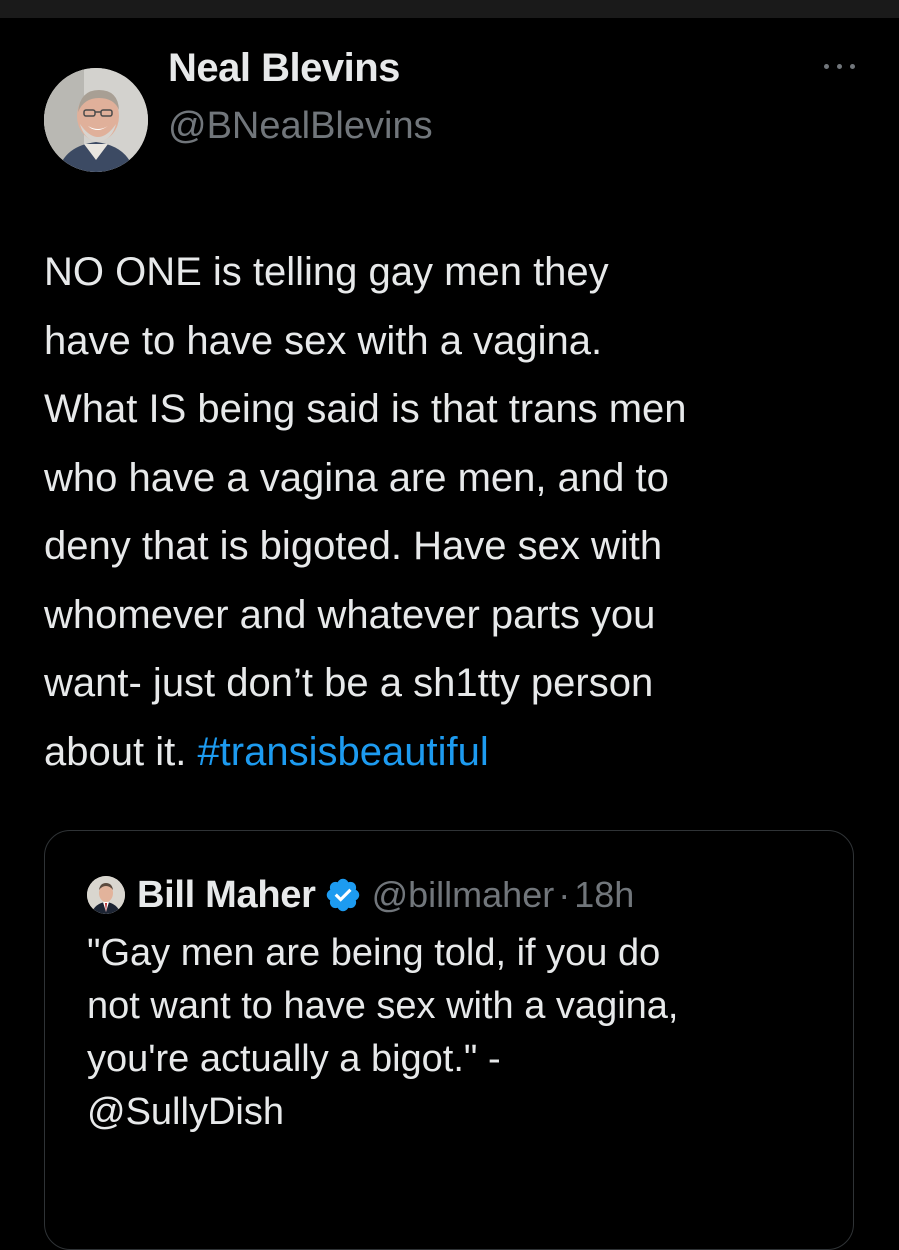 This screenshot has width=899, height=1250. Describe the element at coordinates (300, 126) in the screenshot. I see `author-handle: @BNealBlevins` at that location.